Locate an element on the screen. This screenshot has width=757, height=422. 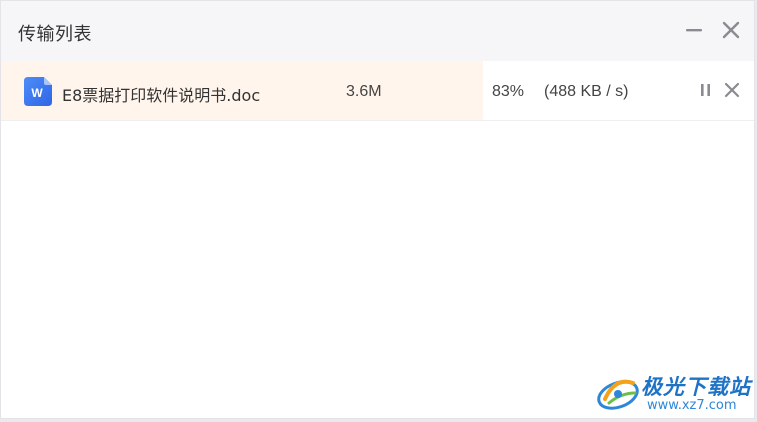
pause-button is located at coordinates (706, 90).